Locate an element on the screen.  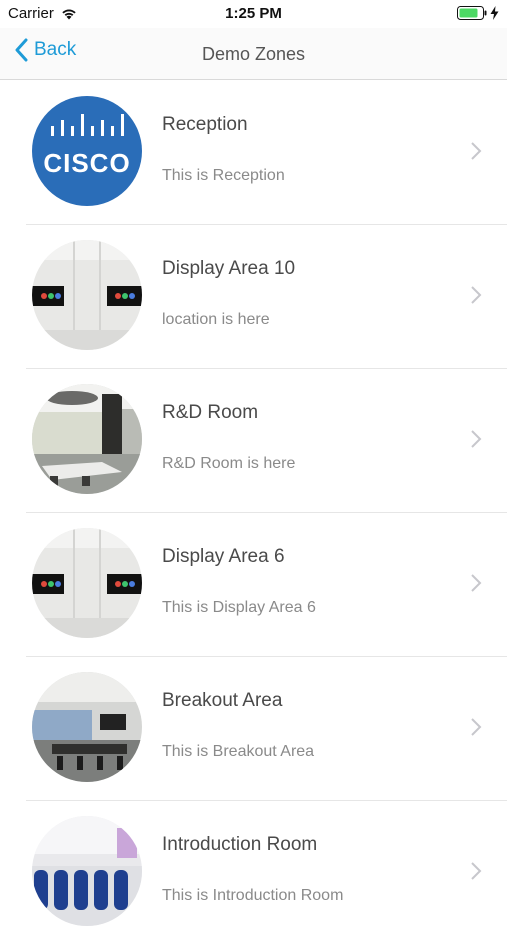
status-bar: Carrier 1:25 PM is located at coordinates (253, 14).